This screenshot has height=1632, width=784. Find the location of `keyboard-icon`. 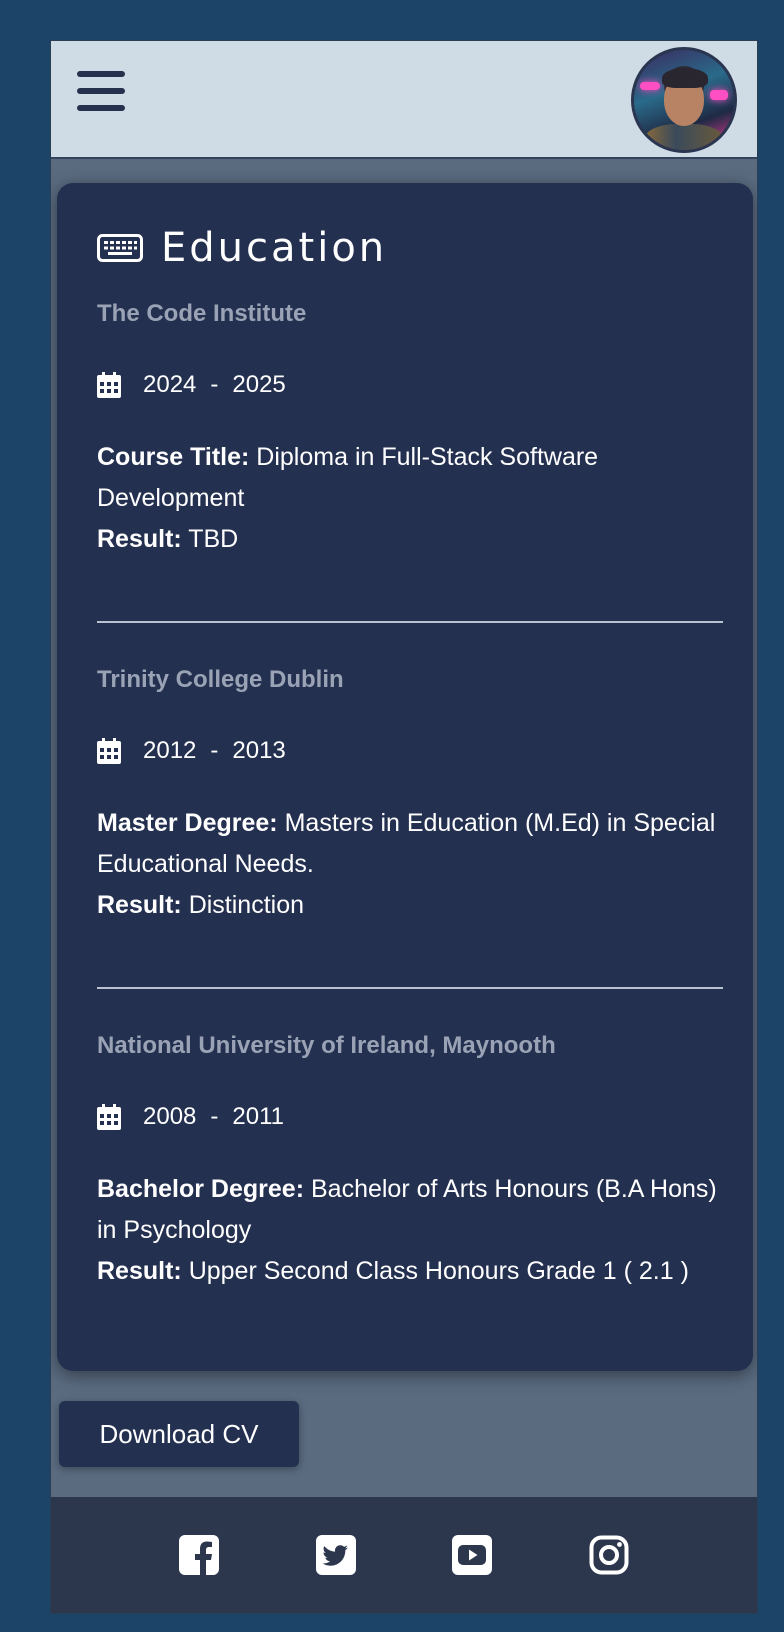

keyboard-icon is located at coordinates (120, 248).